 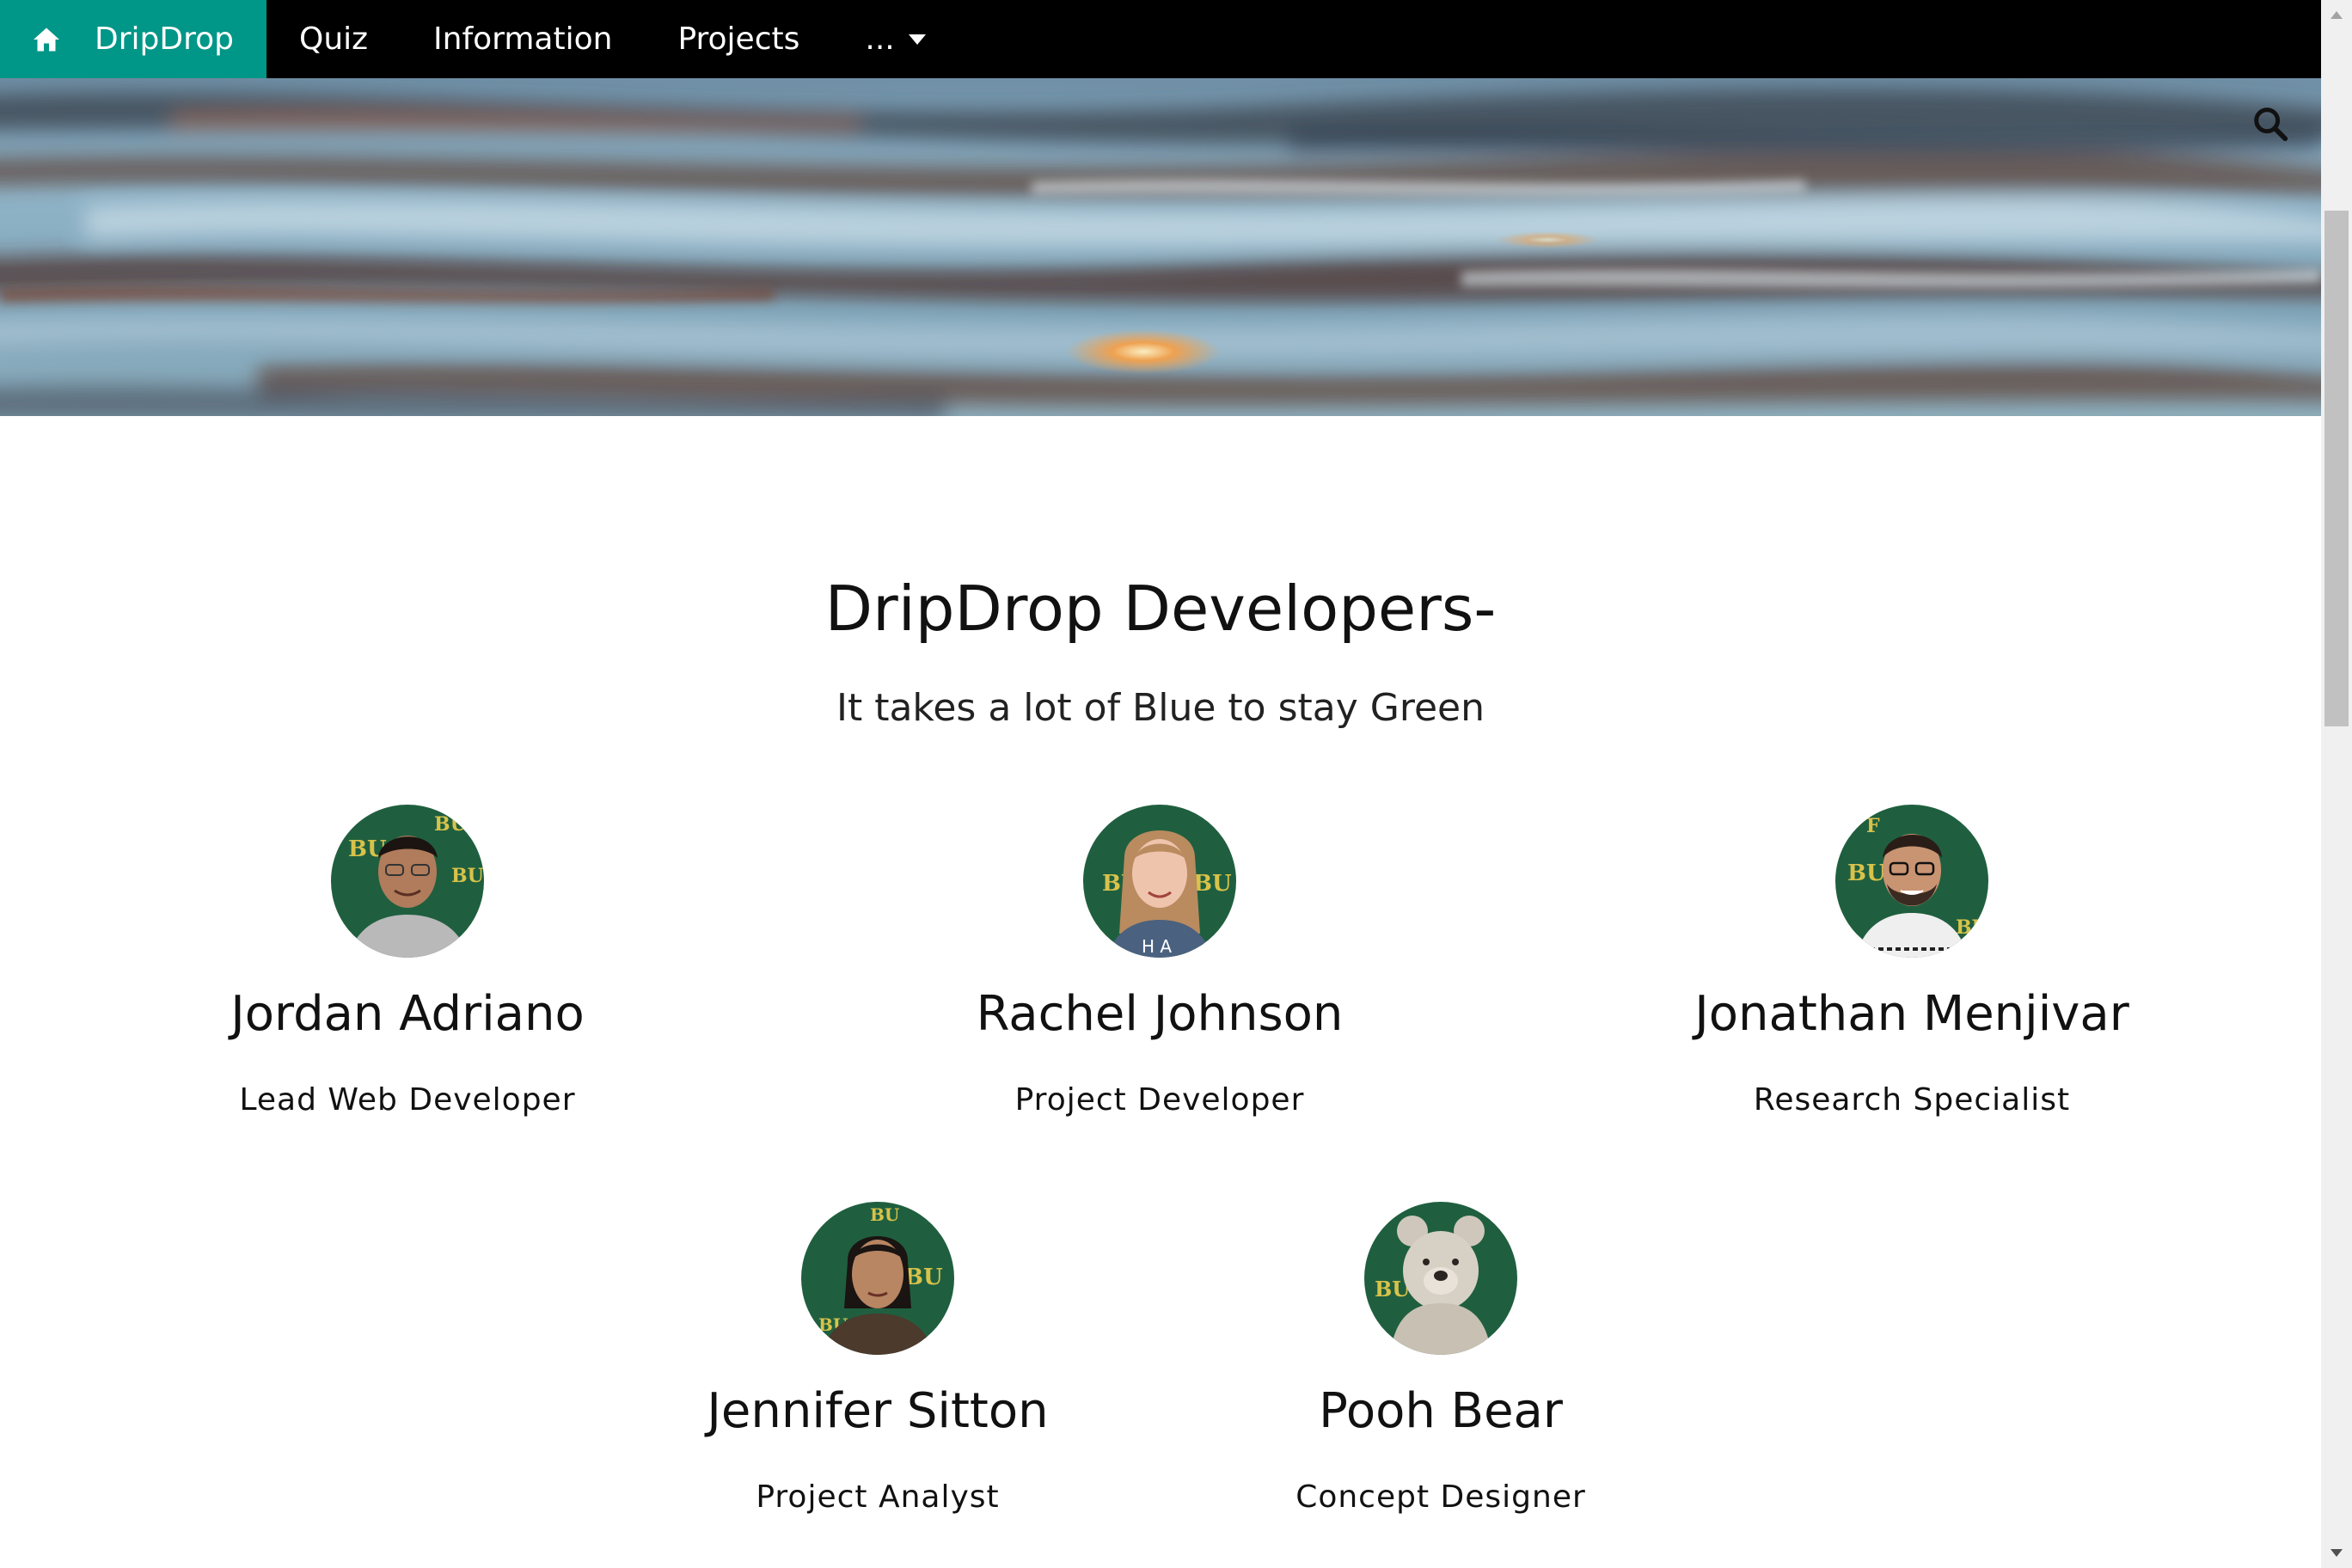 What do you see at coordinates (1157, 946) in the screenshot?
I see `svg-text: H A` at bounding box center [1157, 946].